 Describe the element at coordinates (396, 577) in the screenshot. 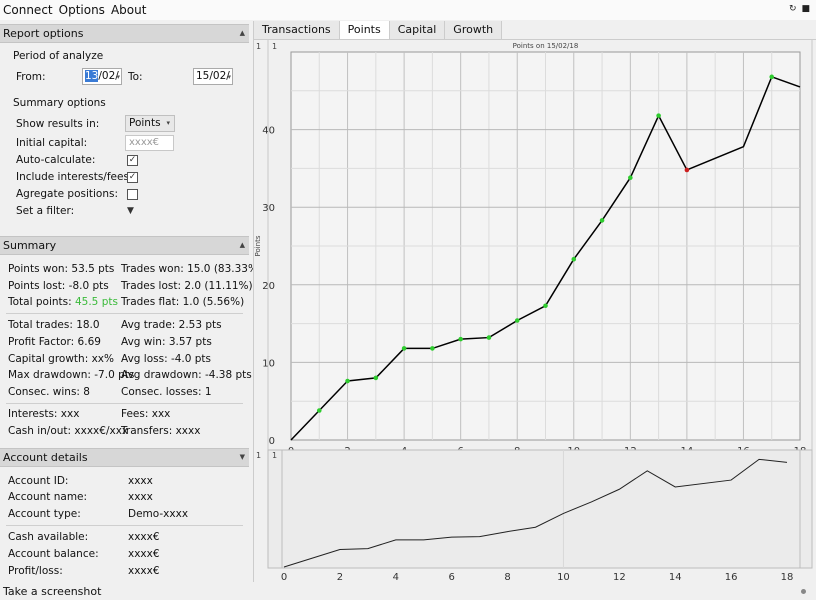

I see `x-tick-label: 4` at that location.